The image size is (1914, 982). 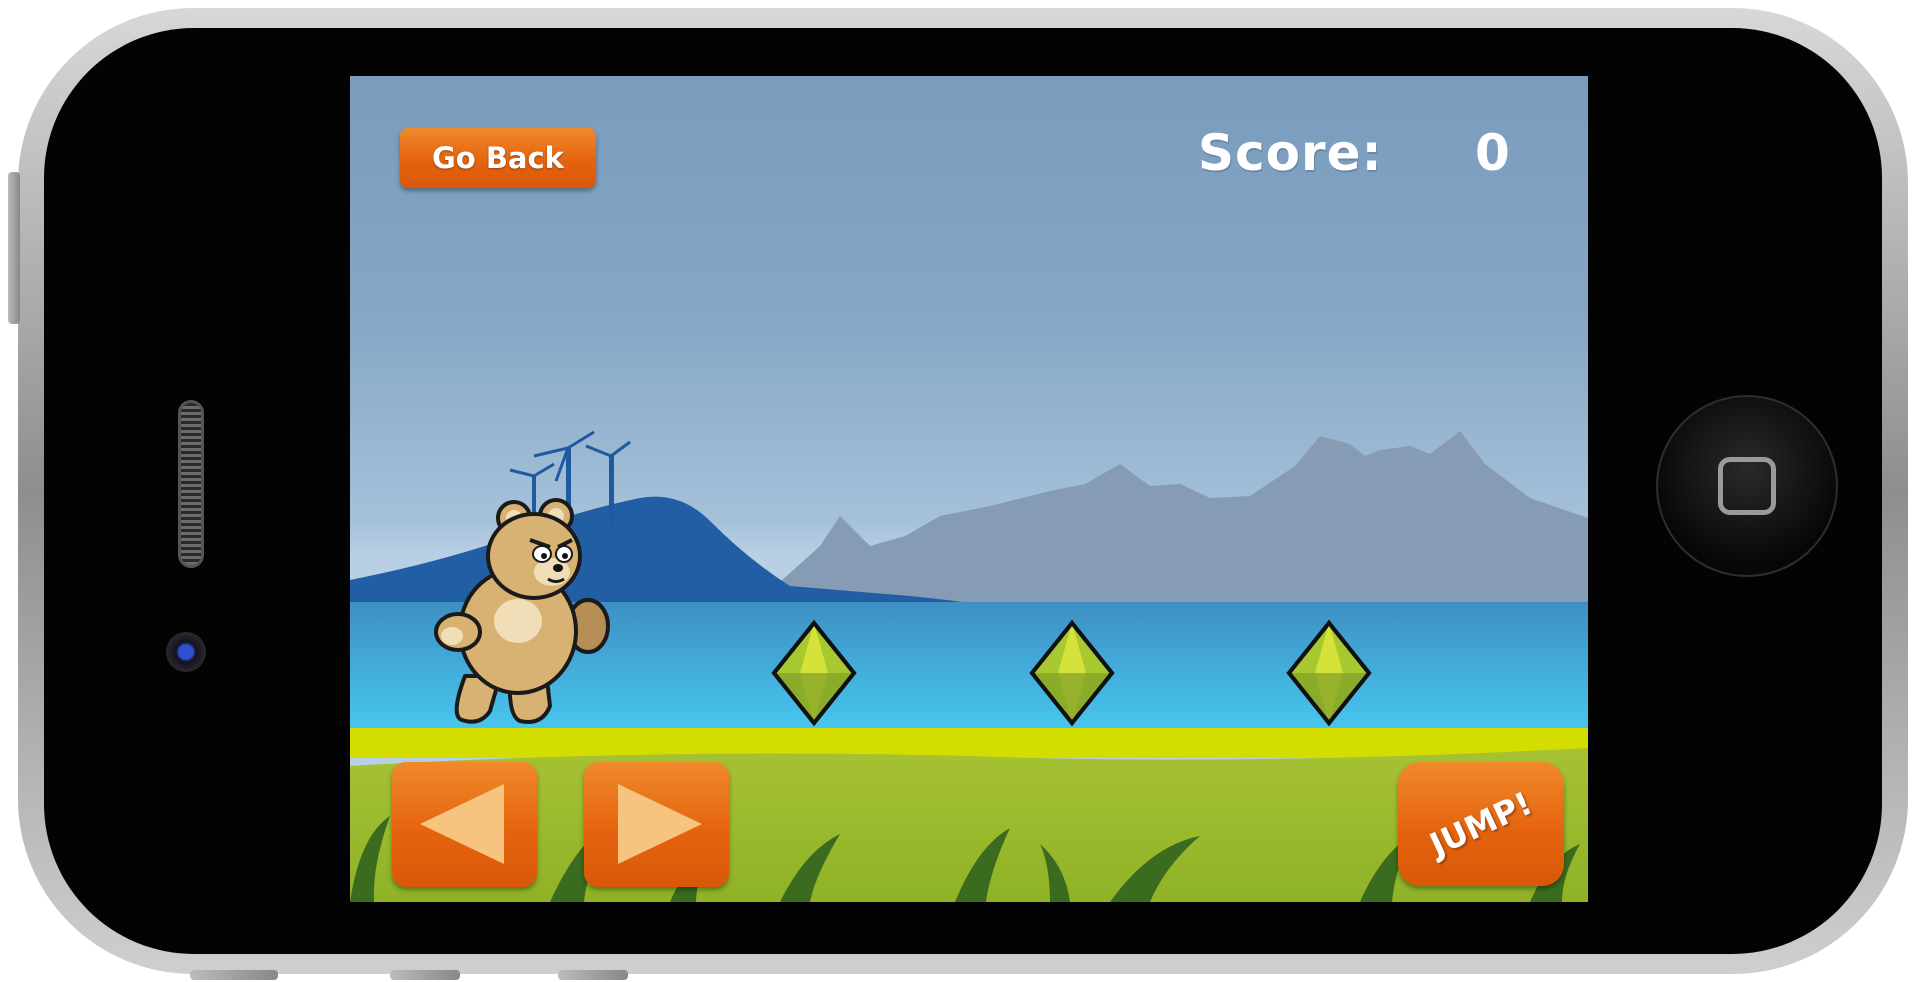 What do you see at coordinates (660, 824) in the screenshot?
I see `right-arrow-icon` at bounding box center [660, 824].